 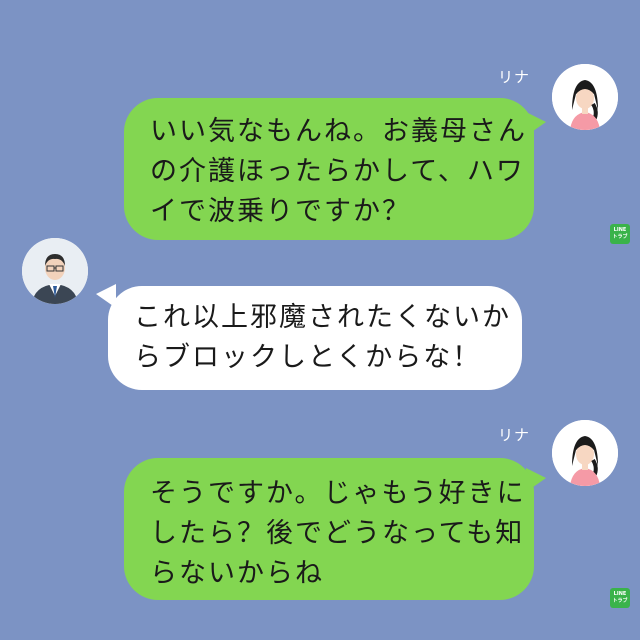 I want to click on message-bubble-sent: そうですか。じゃもう好きに したら？後でどうなっても知 らないからね, so click(x=329, y=529).